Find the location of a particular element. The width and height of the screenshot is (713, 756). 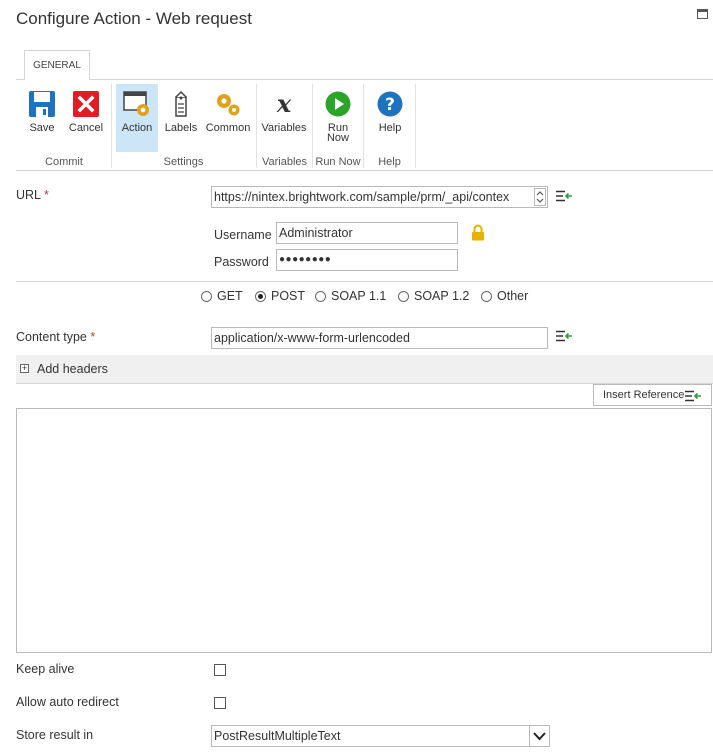

store-result-value: PostResultMultipleText is located at coordinates (277, 736).